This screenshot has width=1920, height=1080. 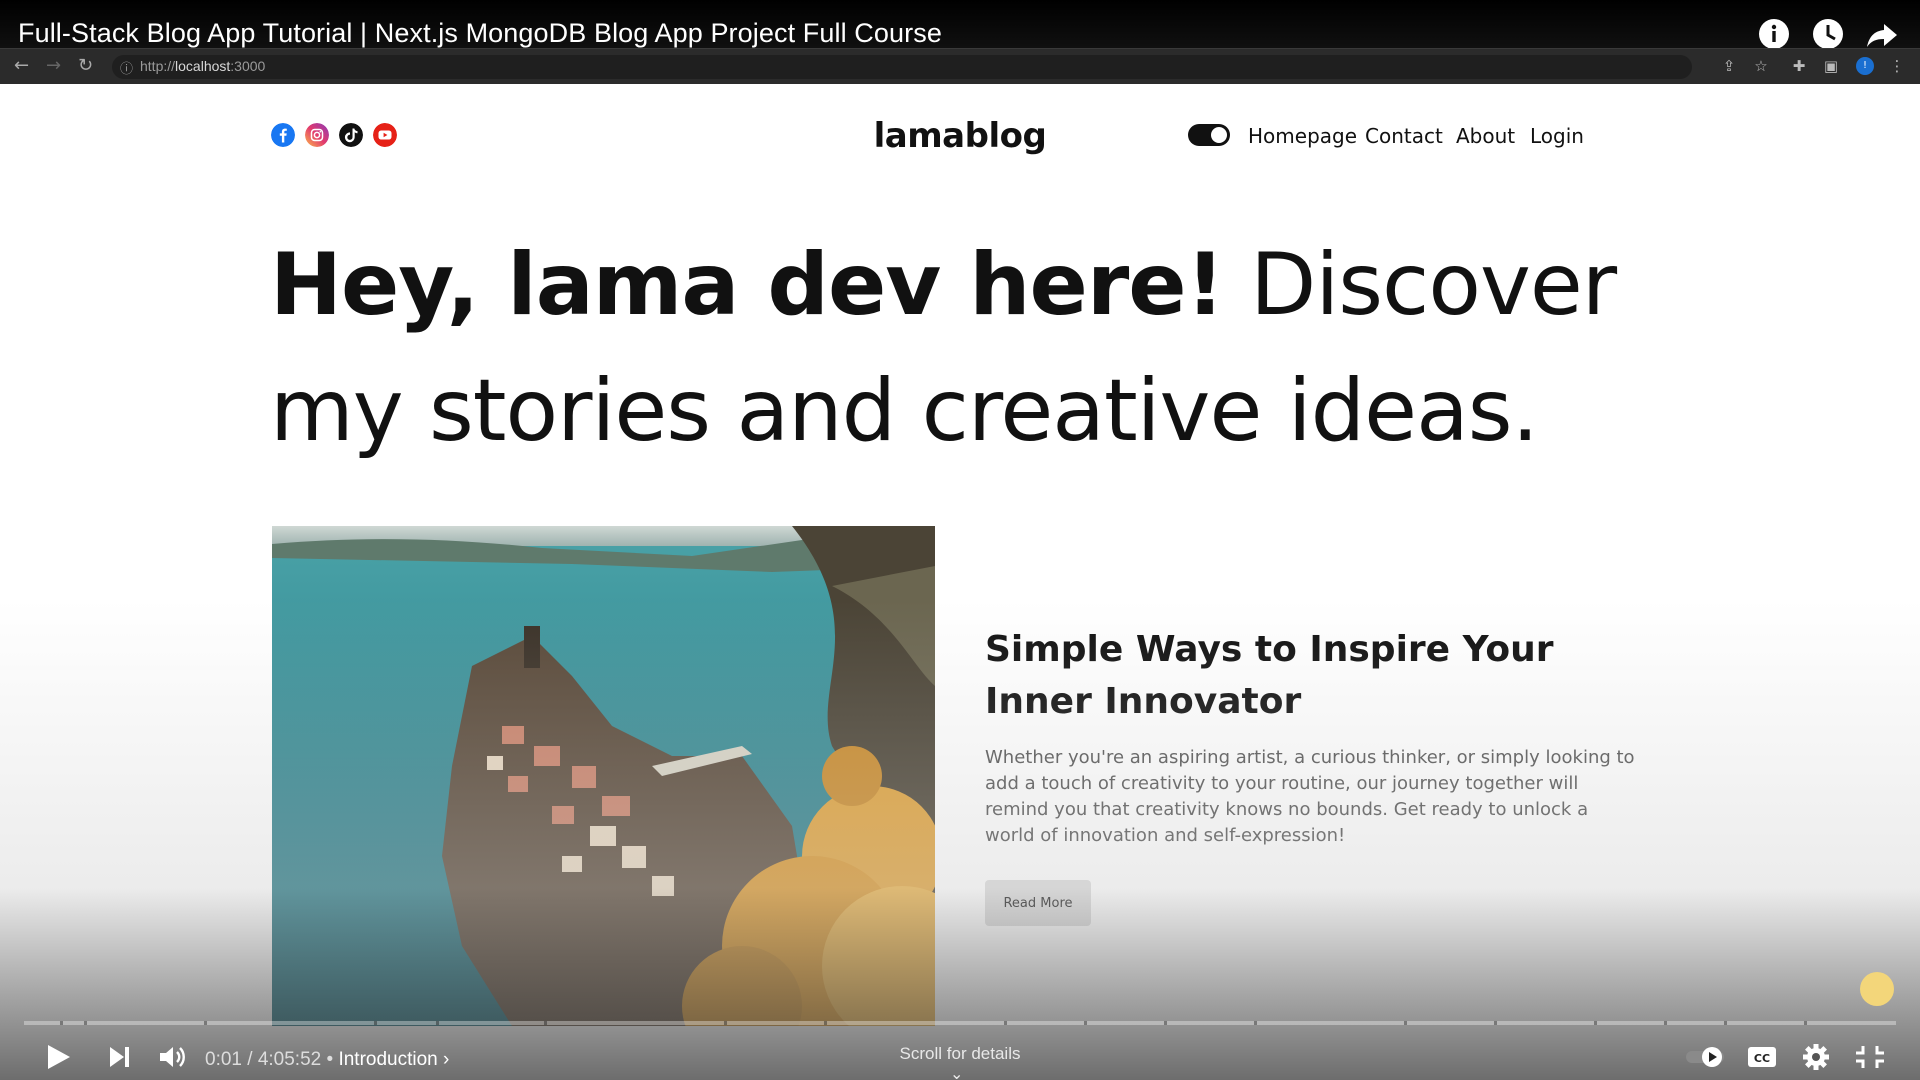 I want to click on nav-homepage: Homepage, so click(x=1302, y=136).